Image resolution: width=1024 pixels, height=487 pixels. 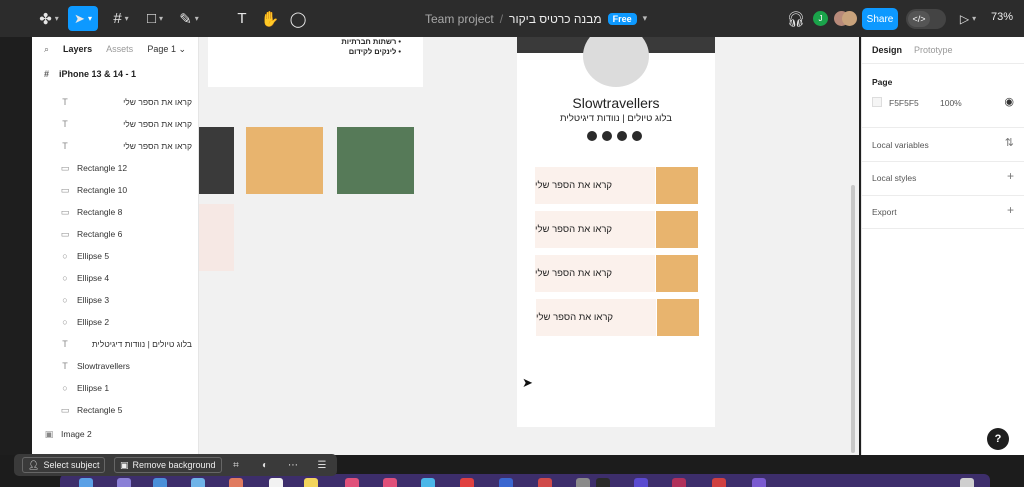 I want to click on more-icon: ⋯, so click(x=293, y=465).